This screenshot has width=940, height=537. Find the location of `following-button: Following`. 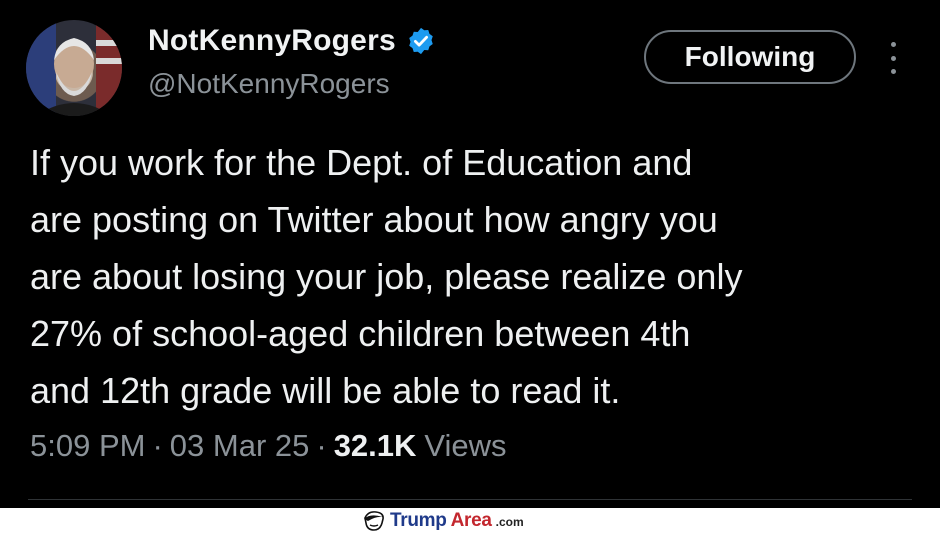

following-button: Following is located at coordinates (750, 57).